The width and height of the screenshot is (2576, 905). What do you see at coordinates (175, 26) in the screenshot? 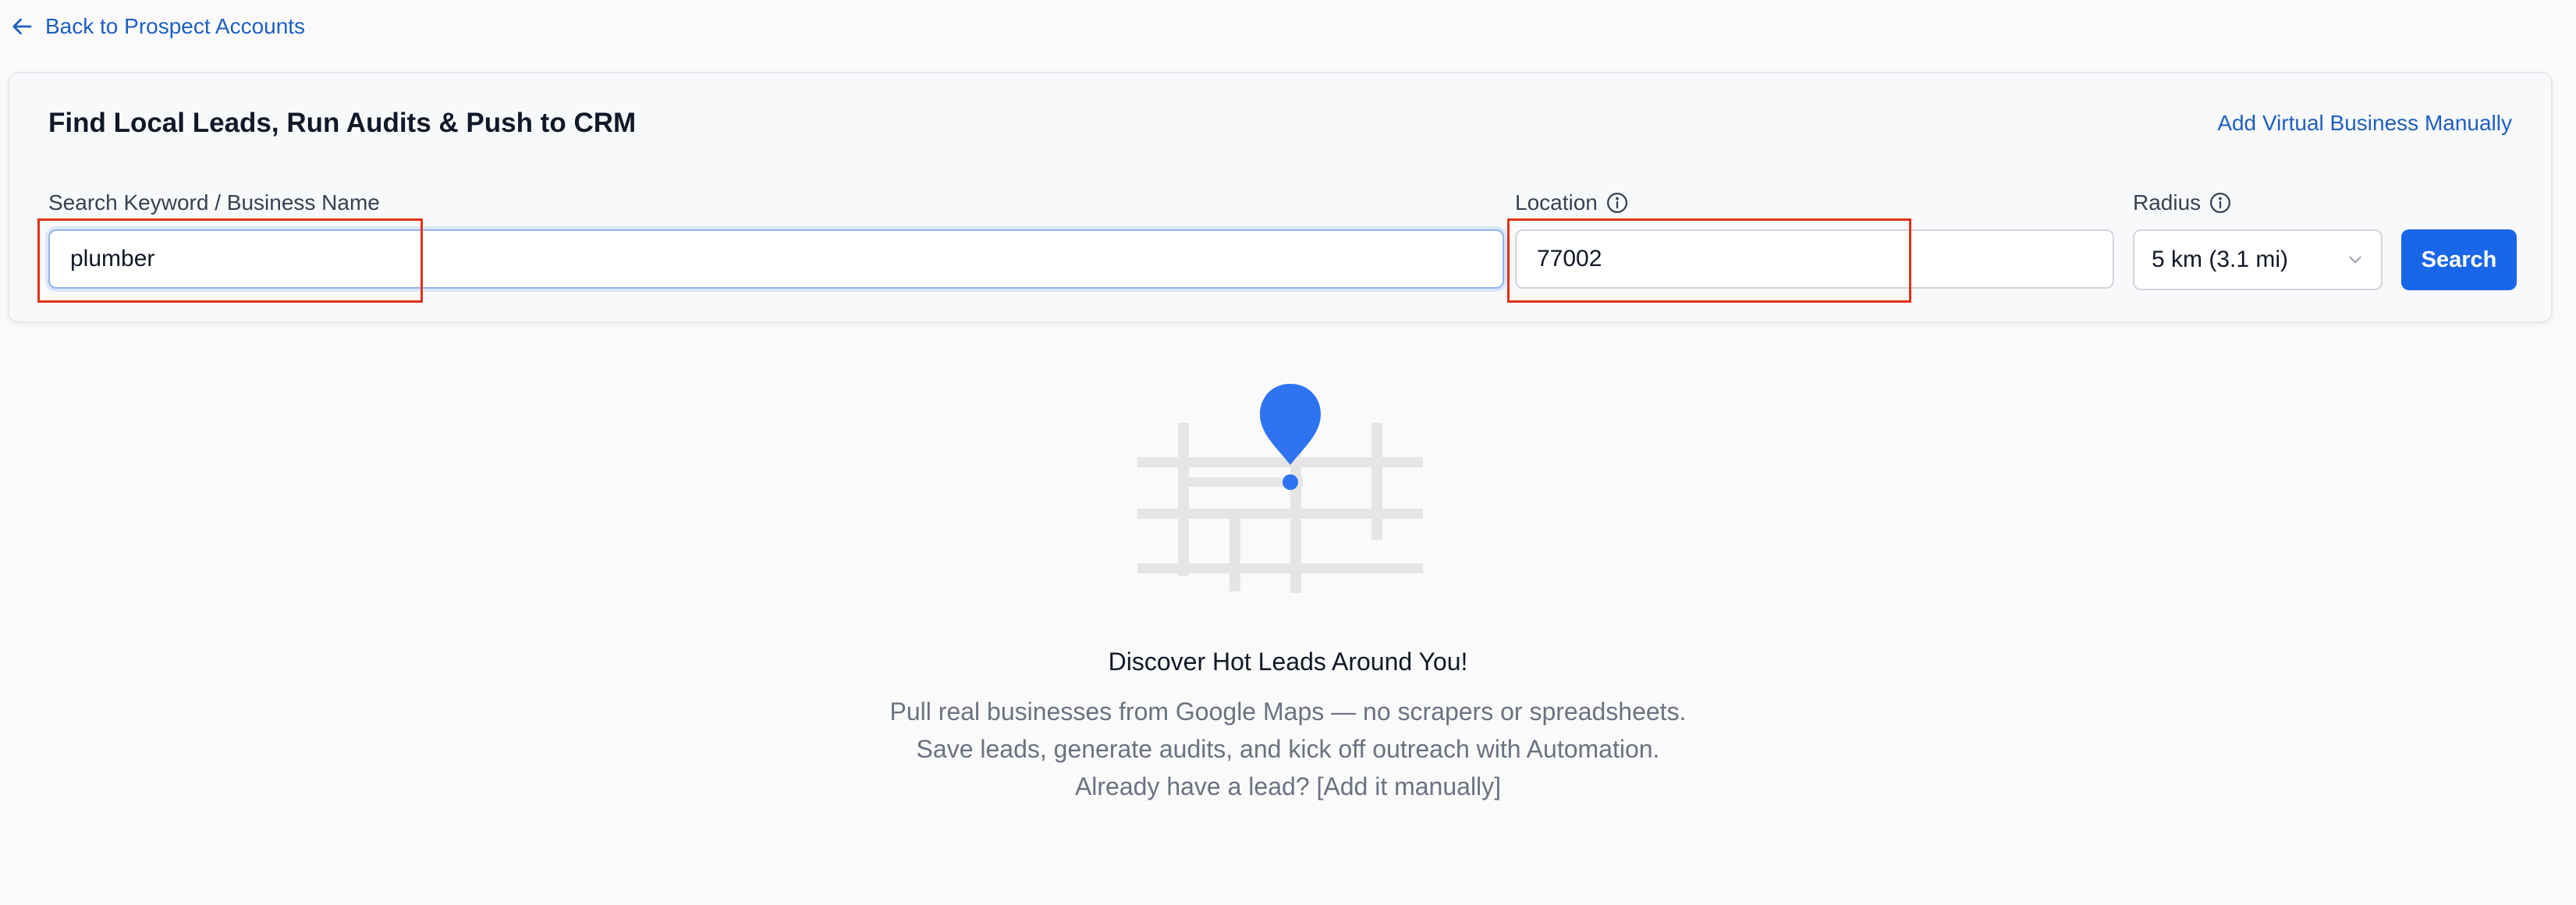
I see `back-link-label: Back to Prospect Accounts` at bounding box center [175, 26].